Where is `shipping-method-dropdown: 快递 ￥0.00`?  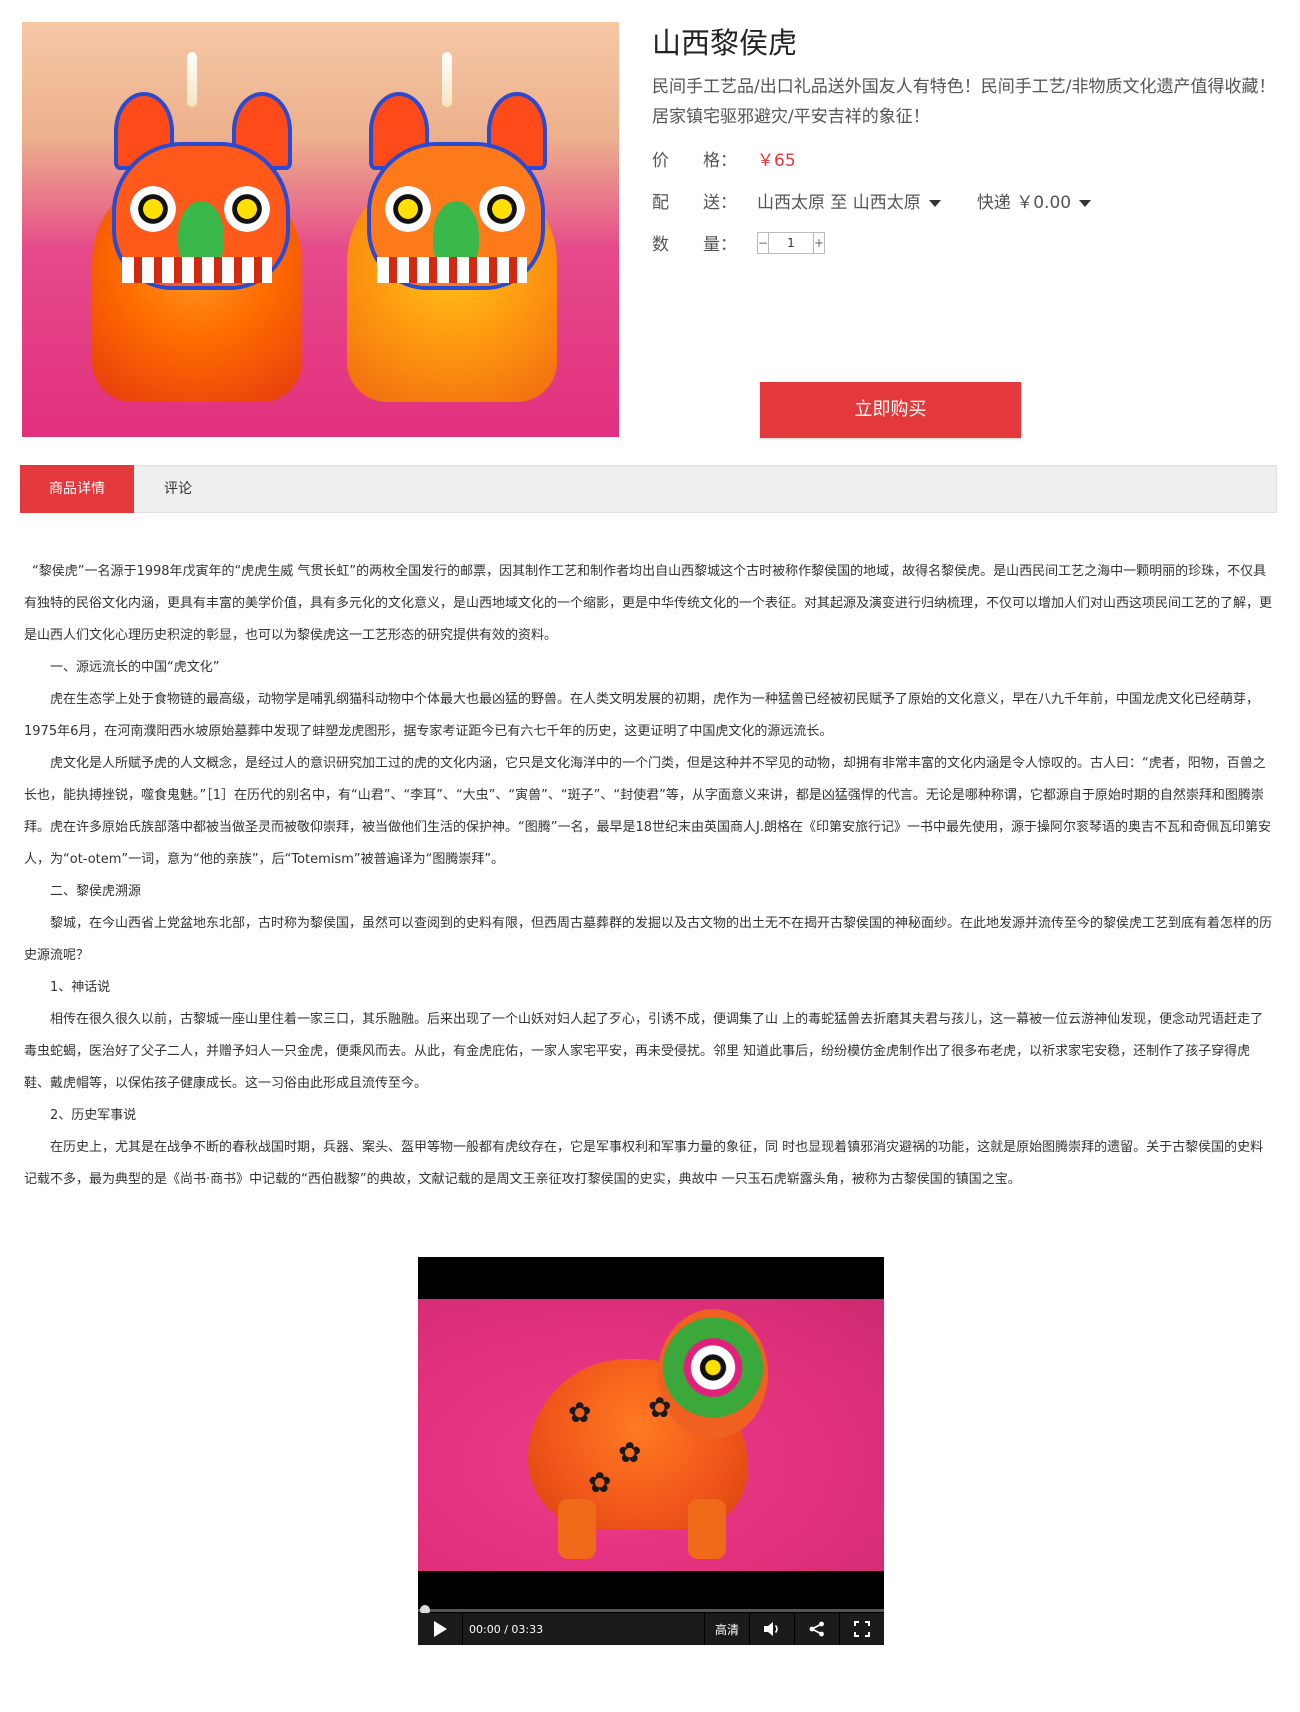 shipping-method-dropdown: 快递 ￥0.00 is located at coordinates (1034, 200).